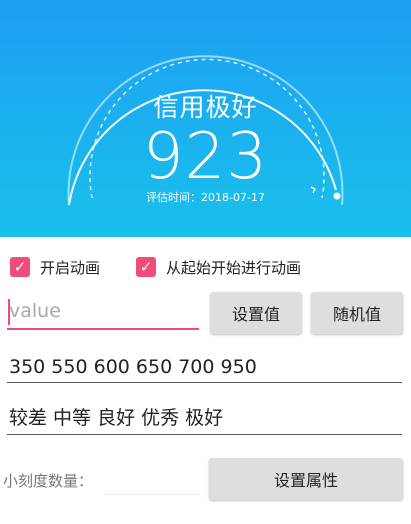 Image resolution: width=411 pixels, height=524 pixels. I want to click on from-start-label: 从起始开始进行动画, so click(234, 267).